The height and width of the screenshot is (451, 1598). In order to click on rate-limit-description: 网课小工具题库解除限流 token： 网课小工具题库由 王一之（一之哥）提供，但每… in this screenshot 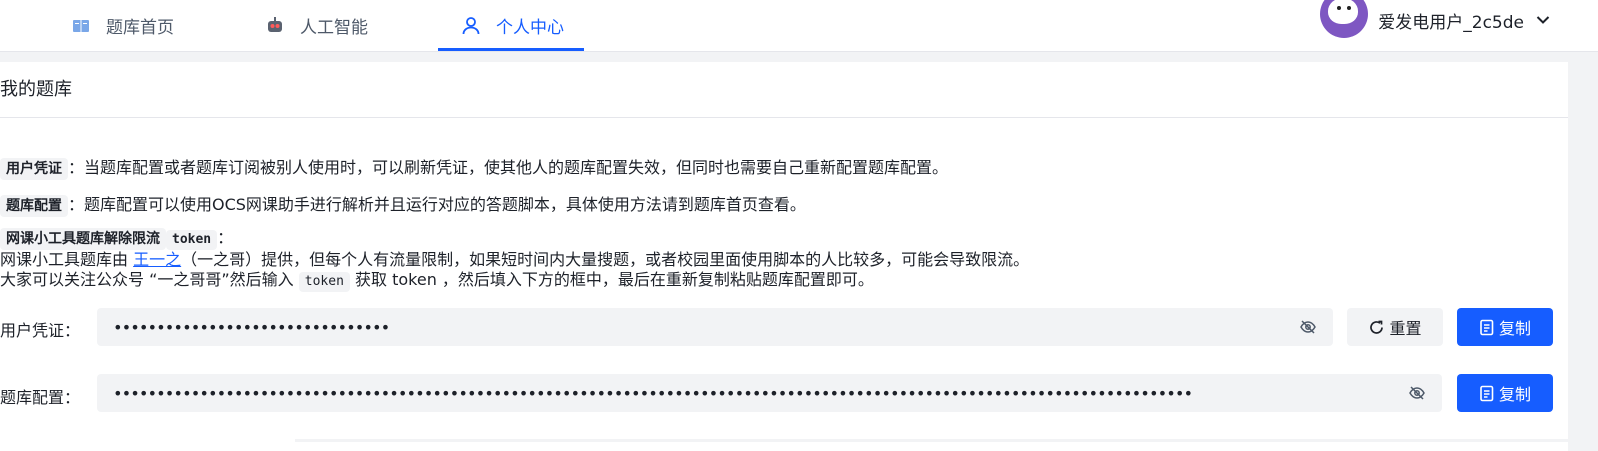, I will do `click(514, 260)`.